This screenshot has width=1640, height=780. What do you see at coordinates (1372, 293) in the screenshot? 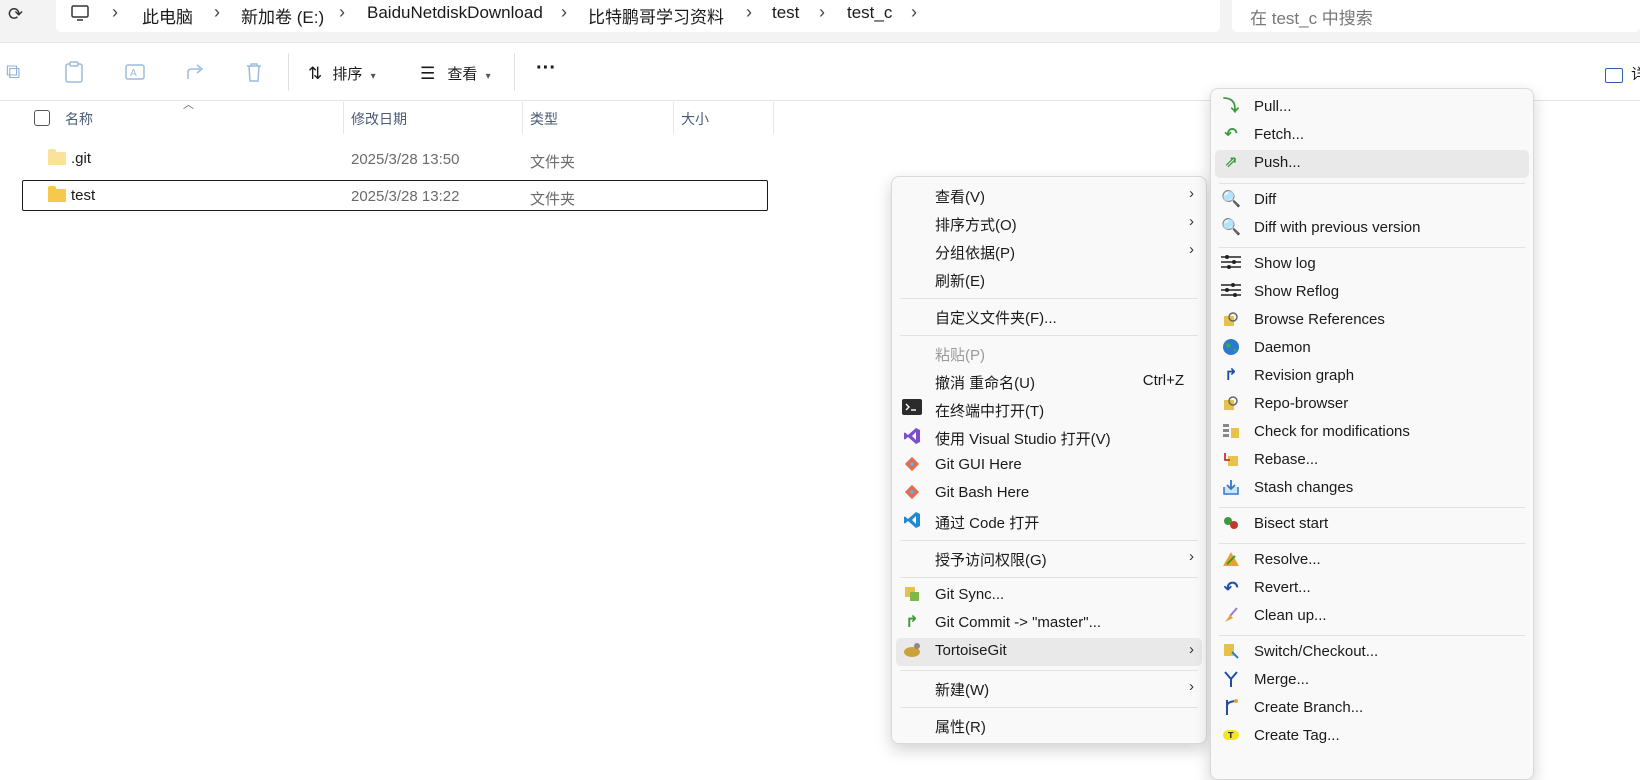
I see `menu-item-show-reflog: Show Reflog` at bounding box center [1372, 293].